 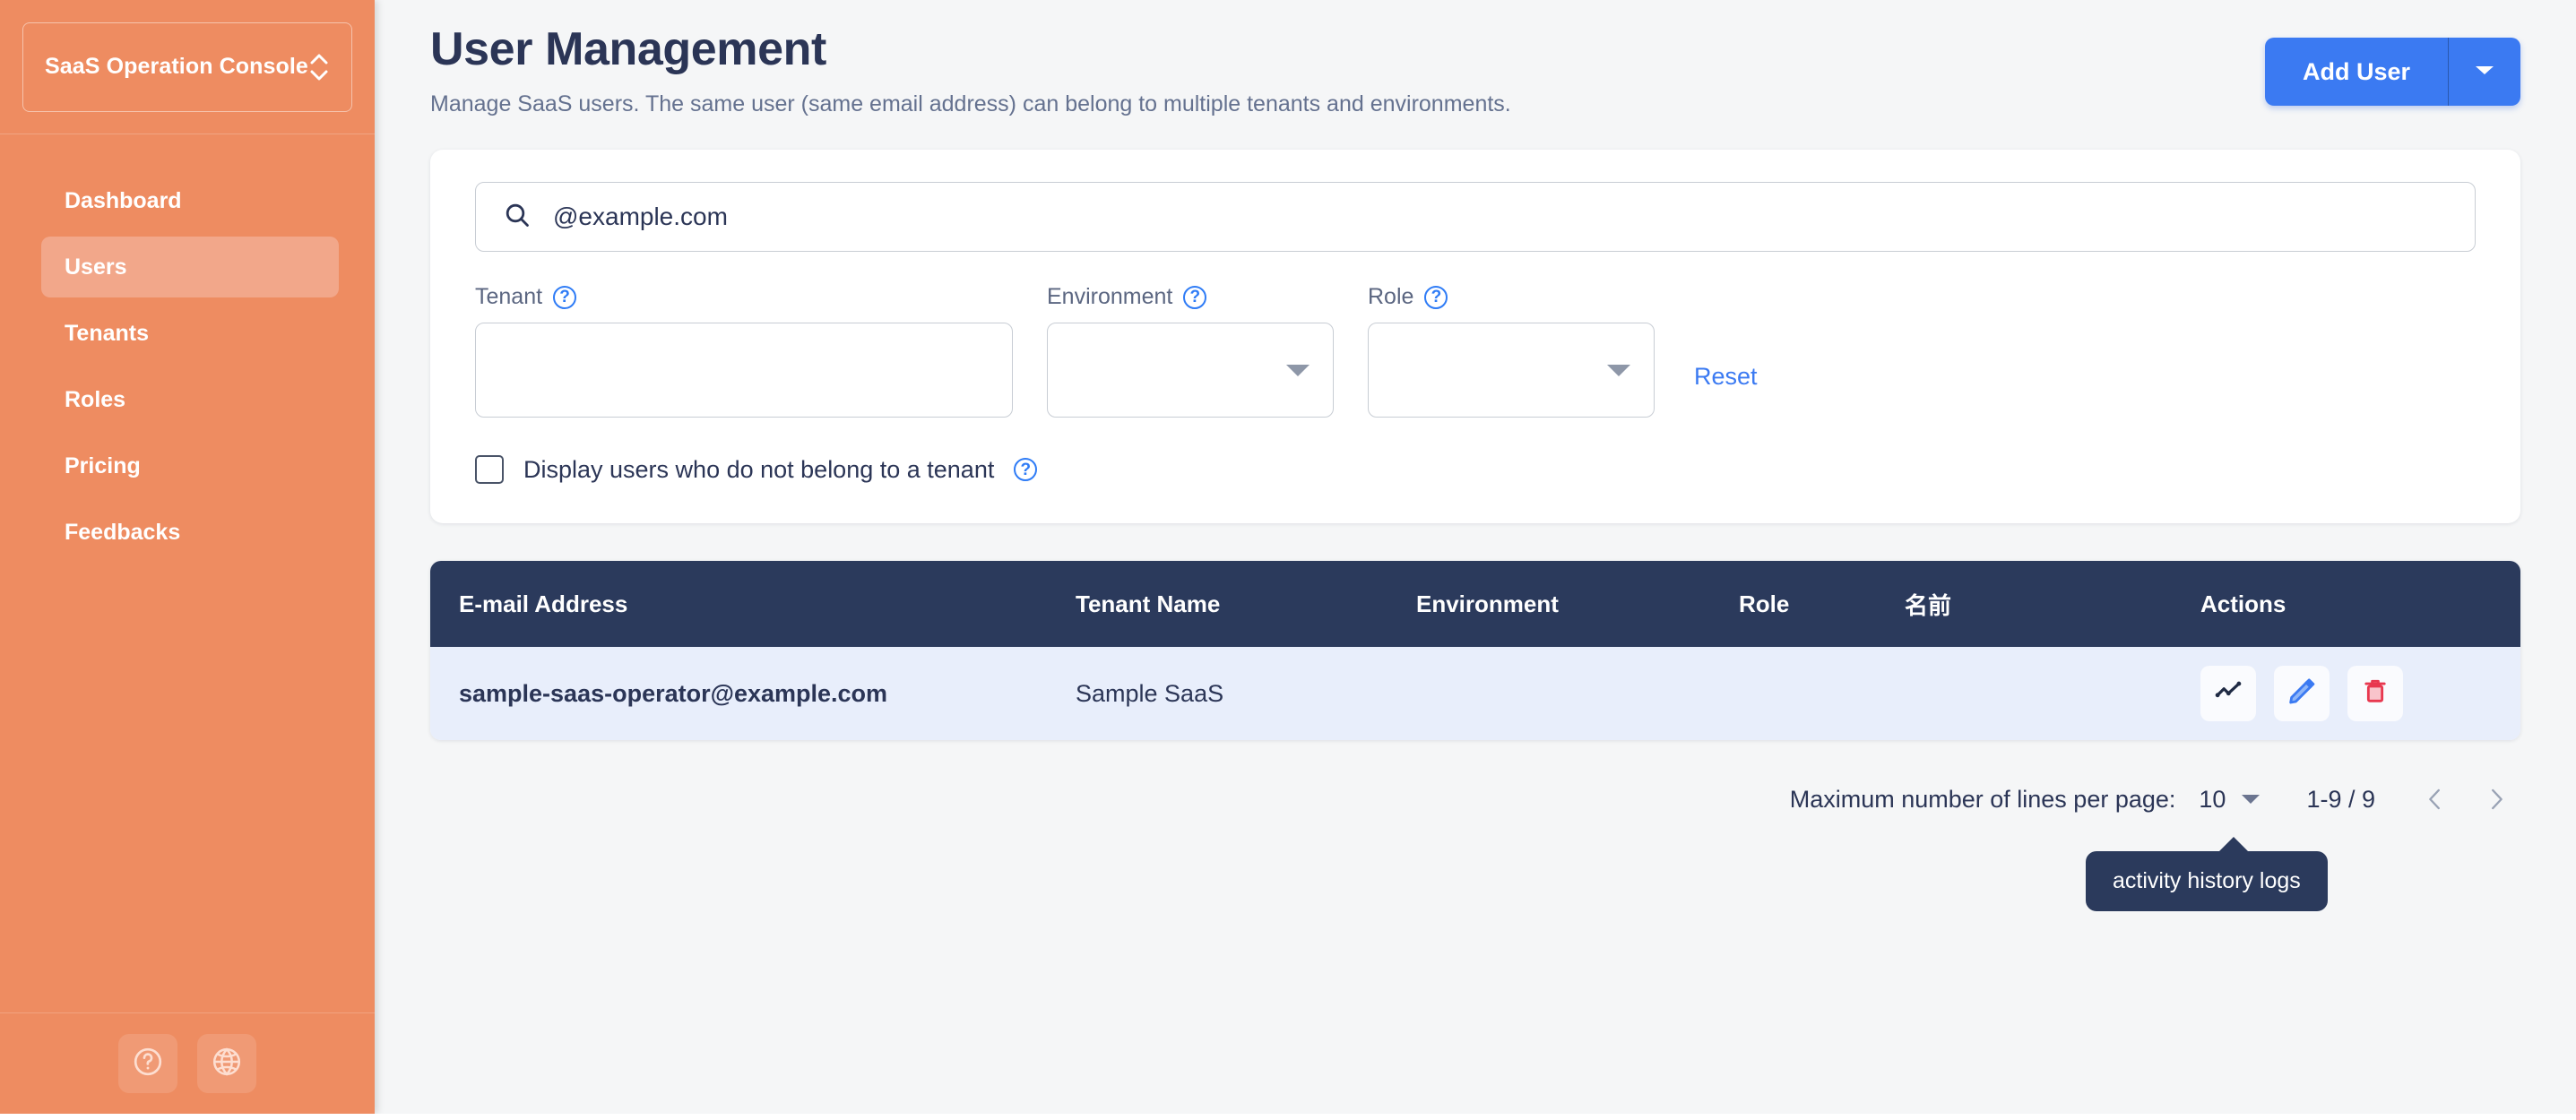 I want to click on up-down-chevrons-icon, so click(x=319, y=67).